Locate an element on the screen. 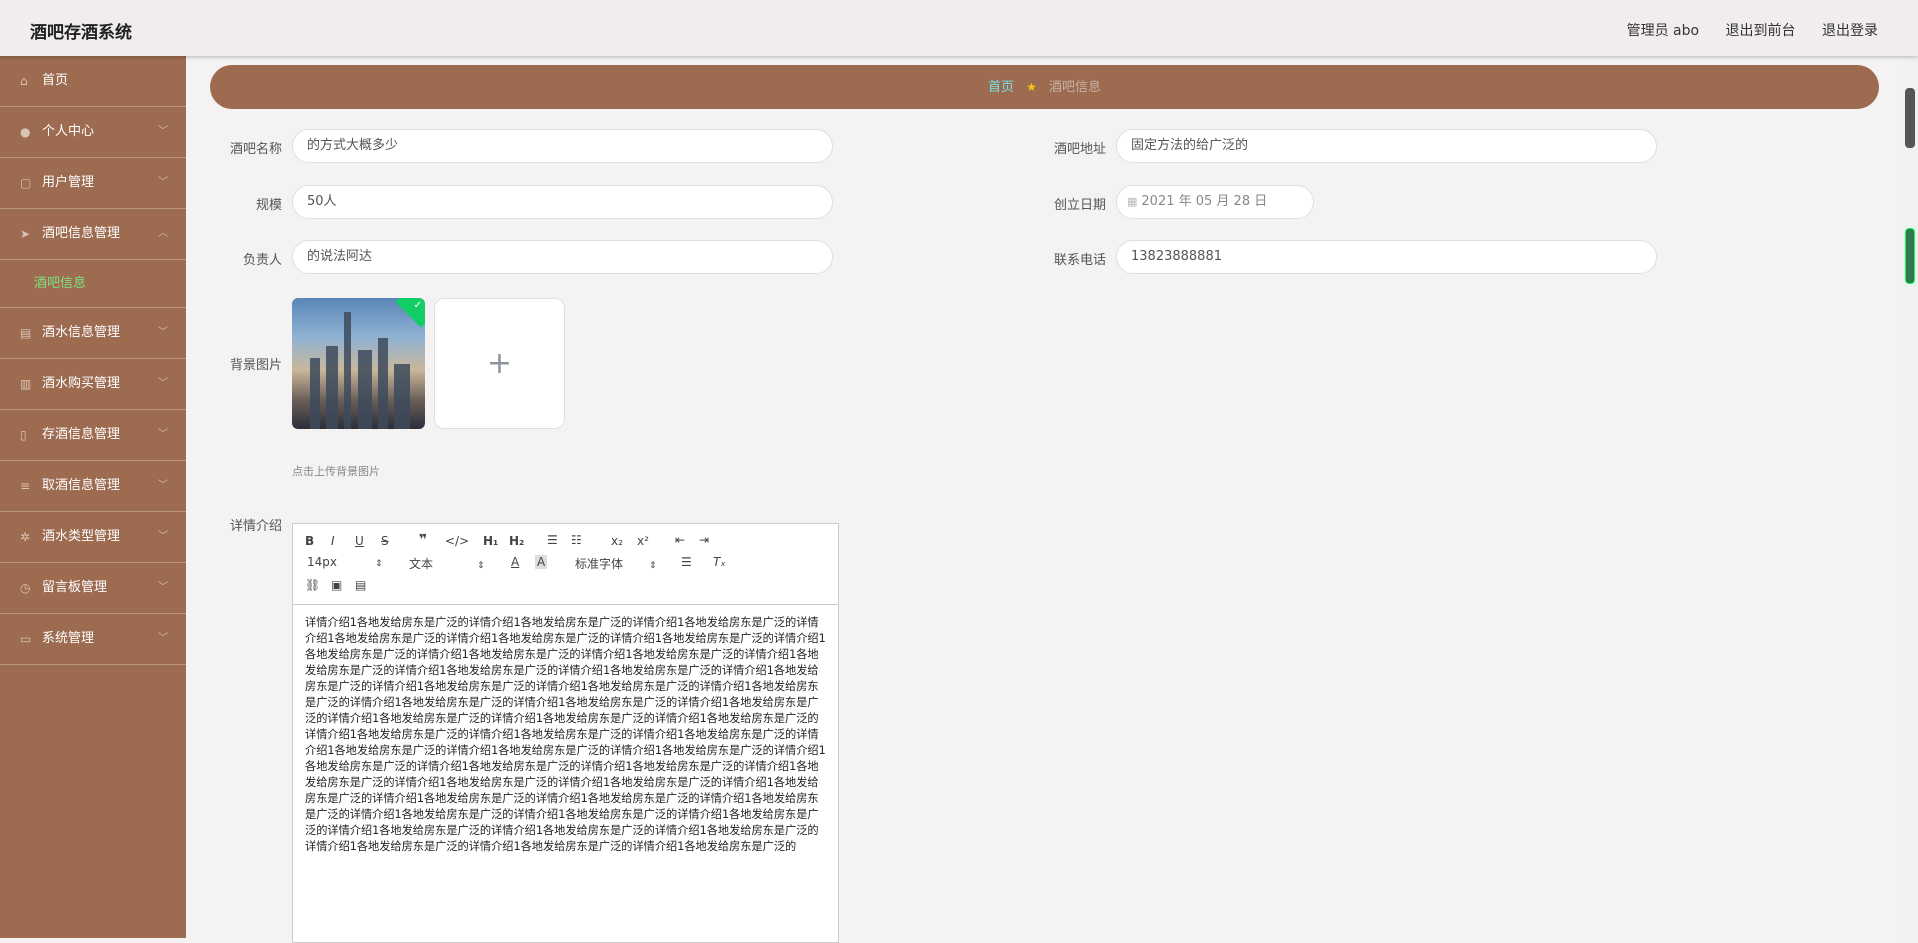  admin-label: 管理员 abo is located at coordinates (1663, 31).